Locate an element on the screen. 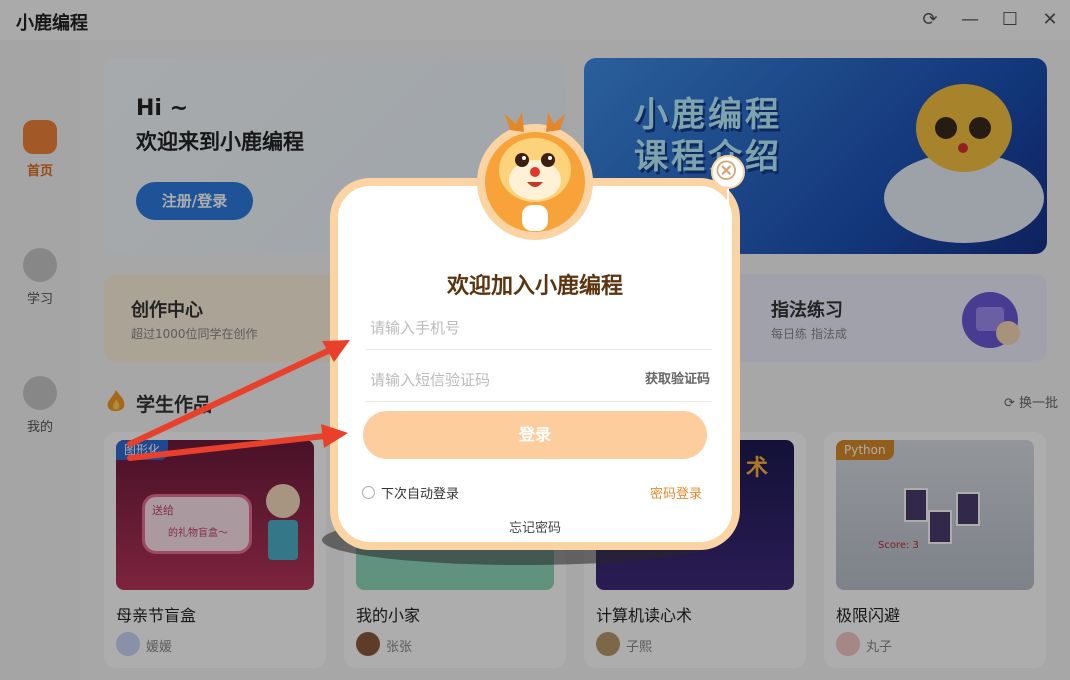 The height and width of the screenshot is (680, 1070). auto-login-checkbox: 下次自动登录 is located at coordinates (410, 492).